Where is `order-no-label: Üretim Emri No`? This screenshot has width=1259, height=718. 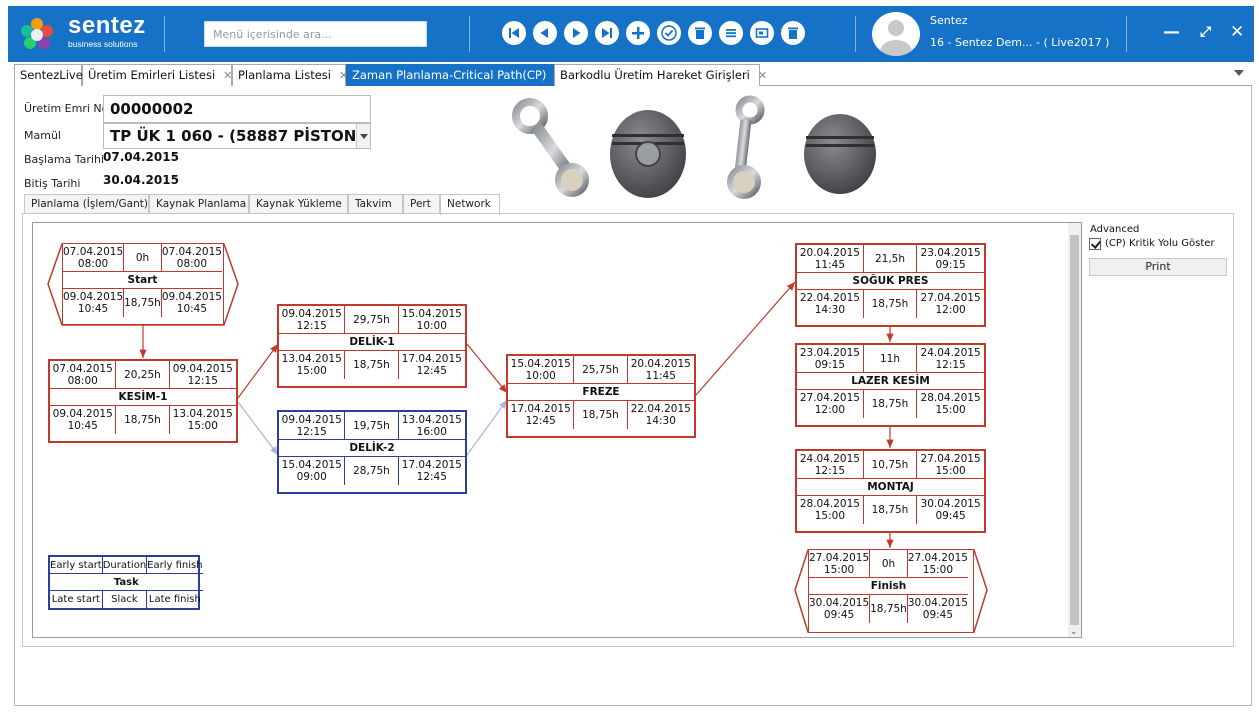
order-no-label: Üretim Emri No is located at coordinates (66, 108).